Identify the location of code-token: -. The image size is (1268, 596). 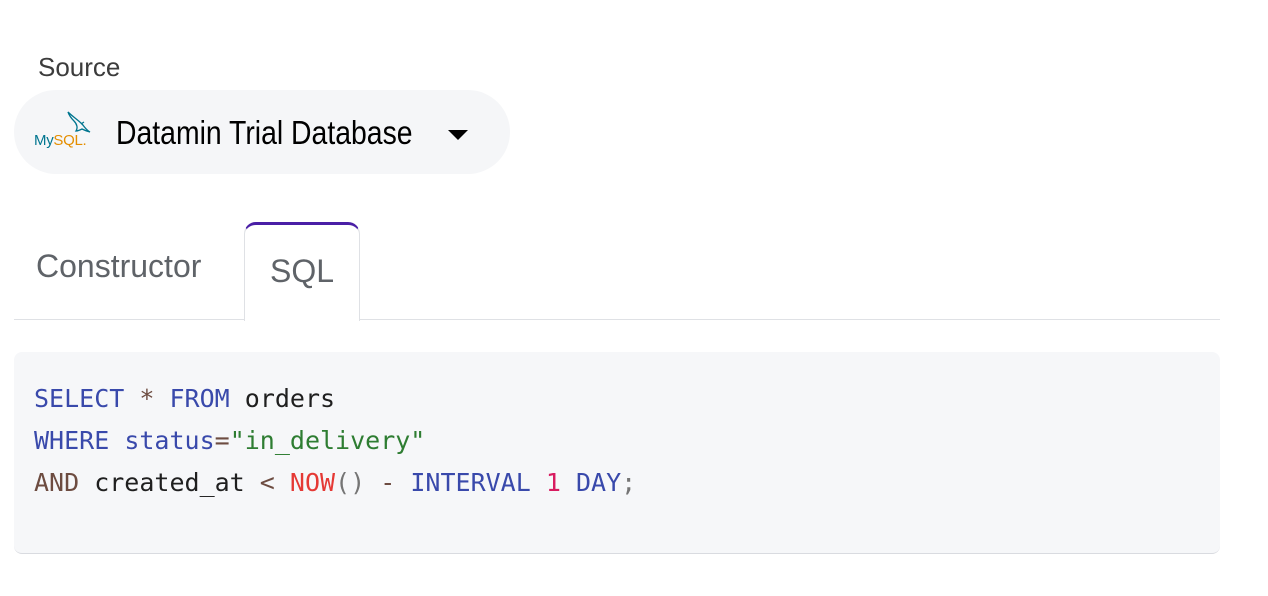
(388, 482).